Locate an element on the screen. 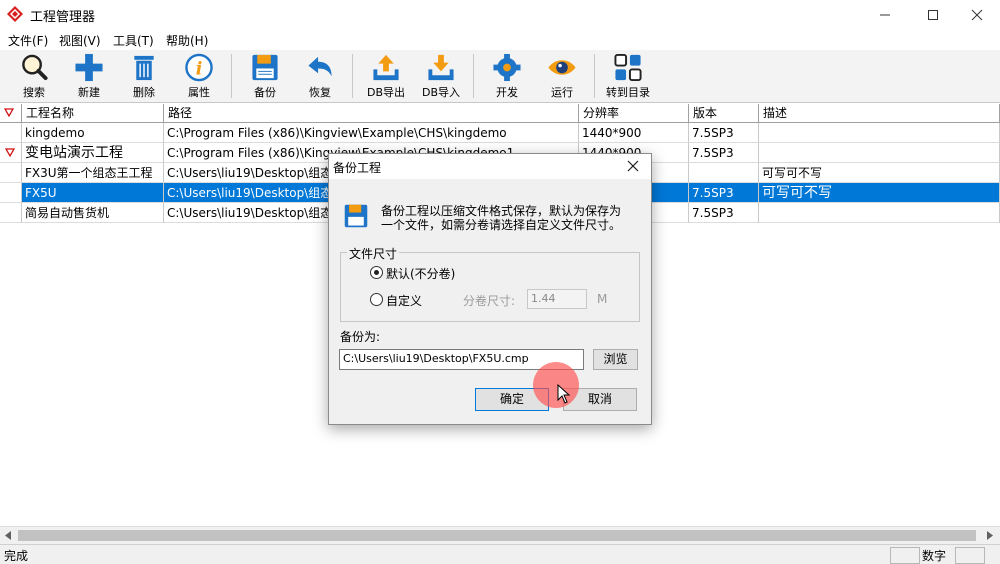 The image size is (1000, 564). browse-button: 浏览 is located at coordinates (615, 359).